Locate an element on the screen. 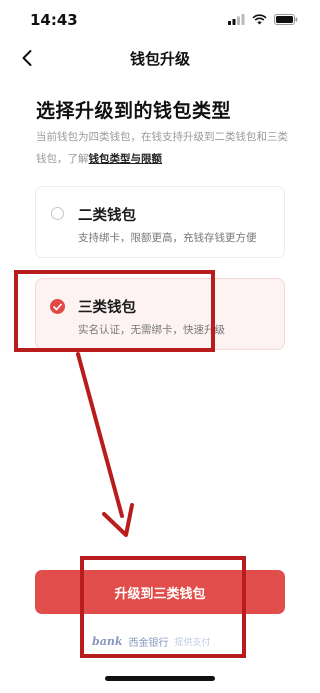  home-indicator is located at coordinates (160, 678).